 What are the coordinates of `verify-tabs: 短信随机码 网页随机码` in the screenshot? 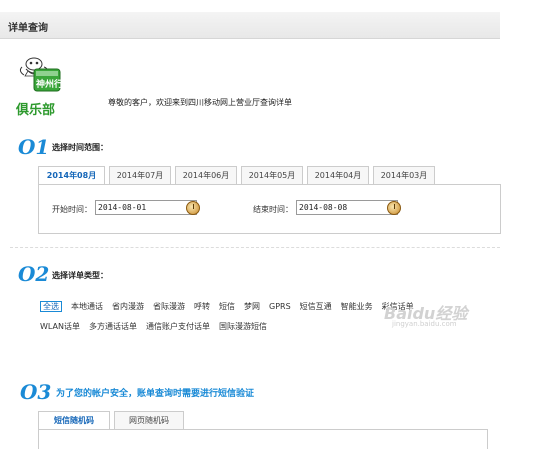 It's located at (113, 420).